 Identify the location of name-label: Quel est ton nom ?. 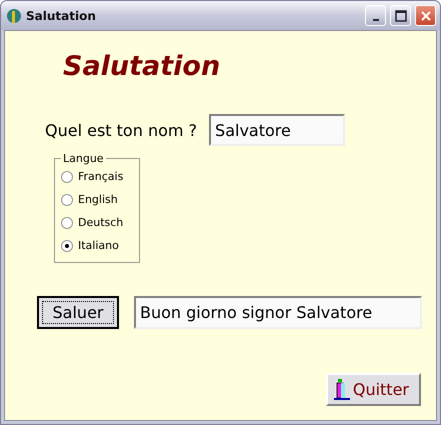
(121, 130).